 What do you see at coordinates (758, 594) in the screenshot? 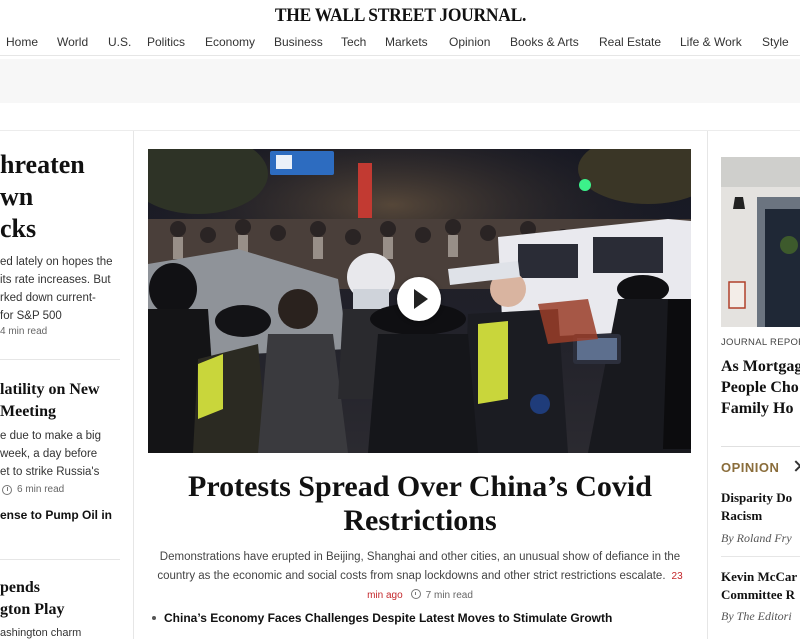
I see `headline-line: Committee R` at bounding box center [758, 594].